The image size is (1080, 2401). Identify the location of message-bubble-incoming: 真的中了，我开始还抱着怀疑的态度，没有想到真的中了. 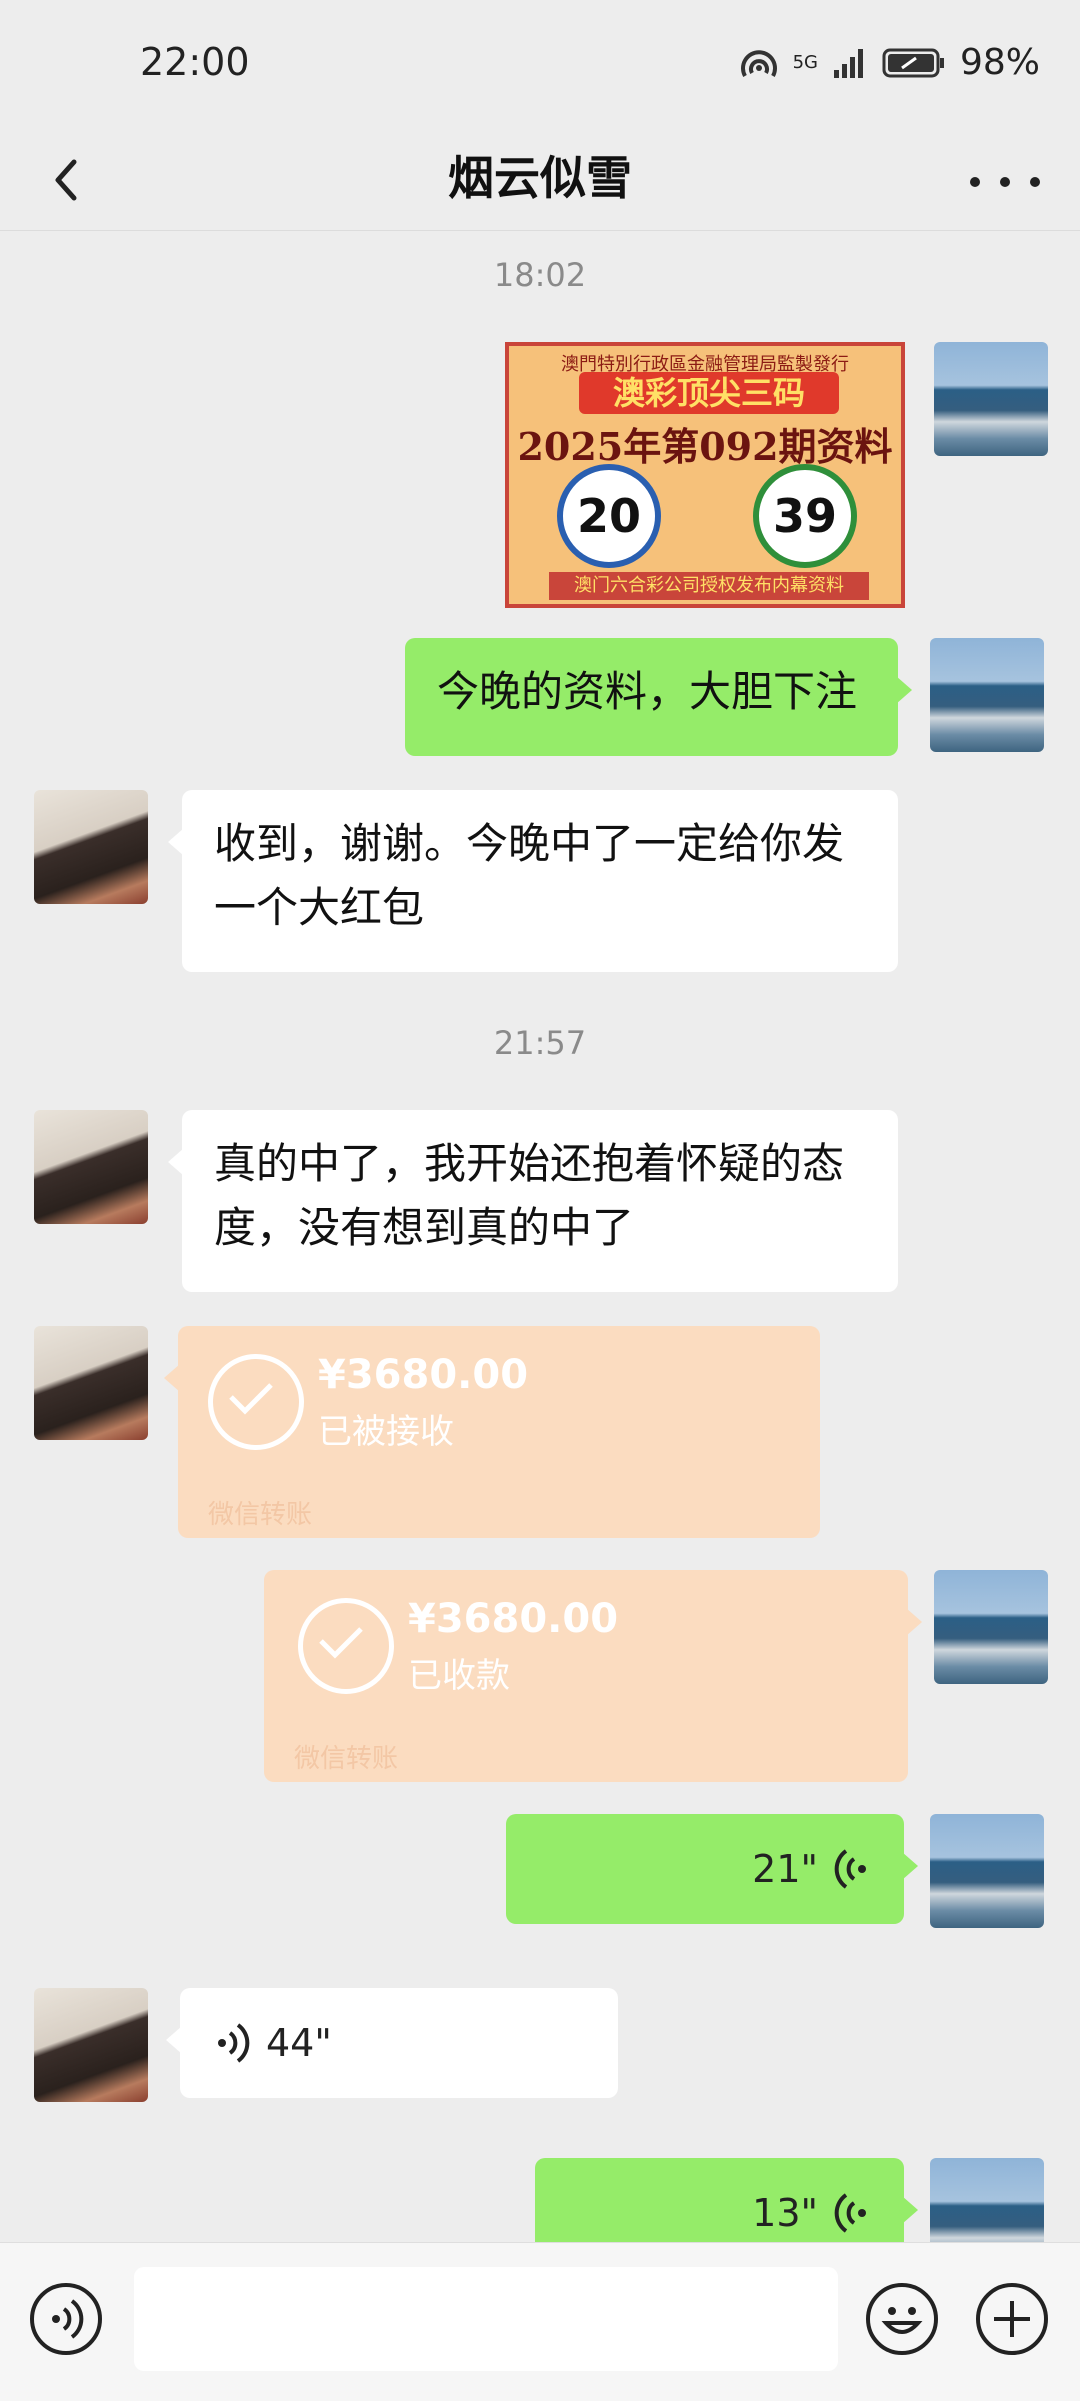
(533, 1201).